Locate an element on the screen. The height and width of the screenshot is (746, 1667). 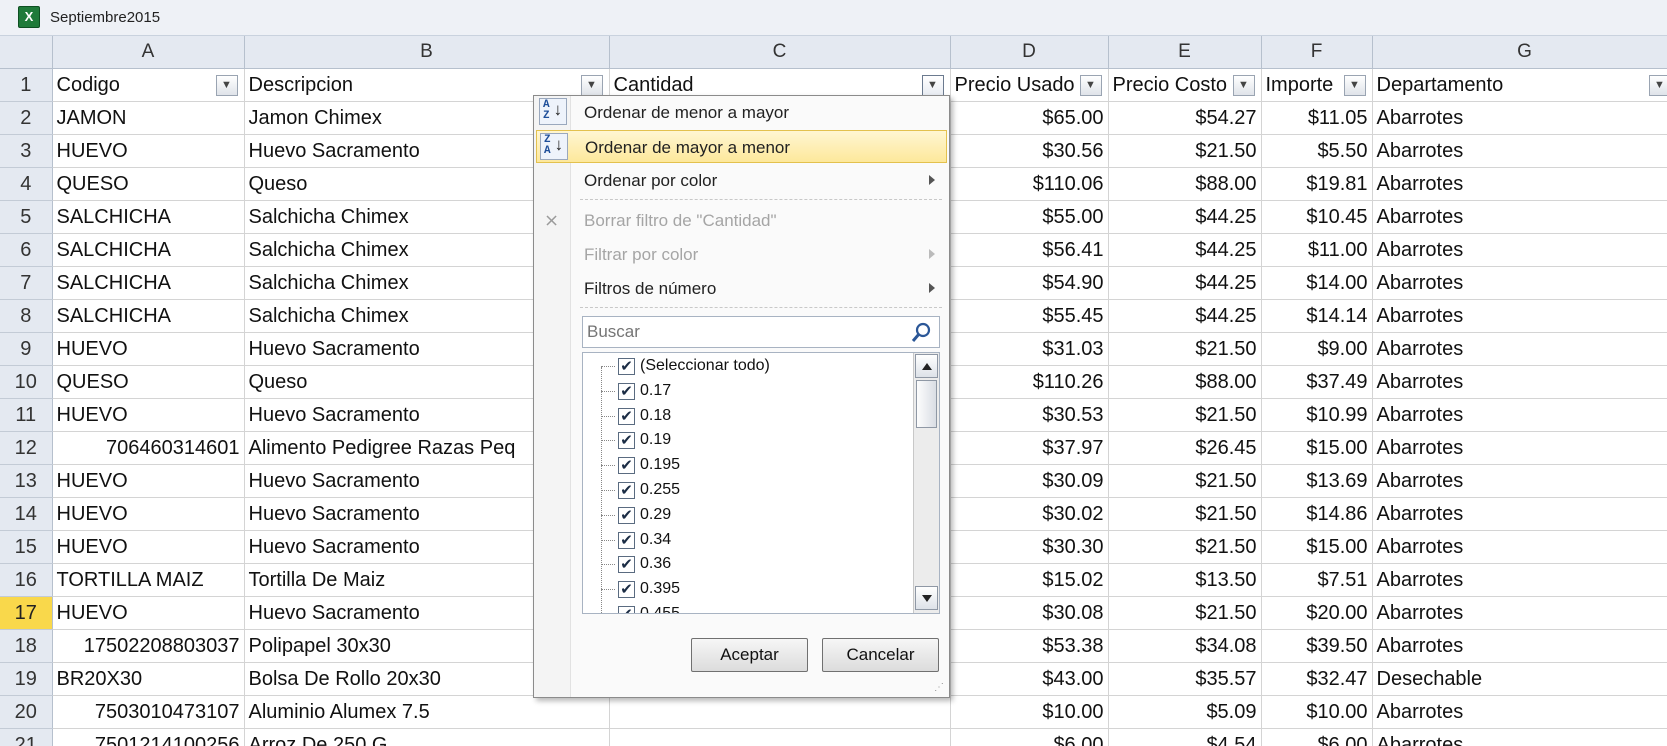
menu-item-sort-descending: Z A ↓ Ordenar de mayor a menor is located at coordinates (741, 146).